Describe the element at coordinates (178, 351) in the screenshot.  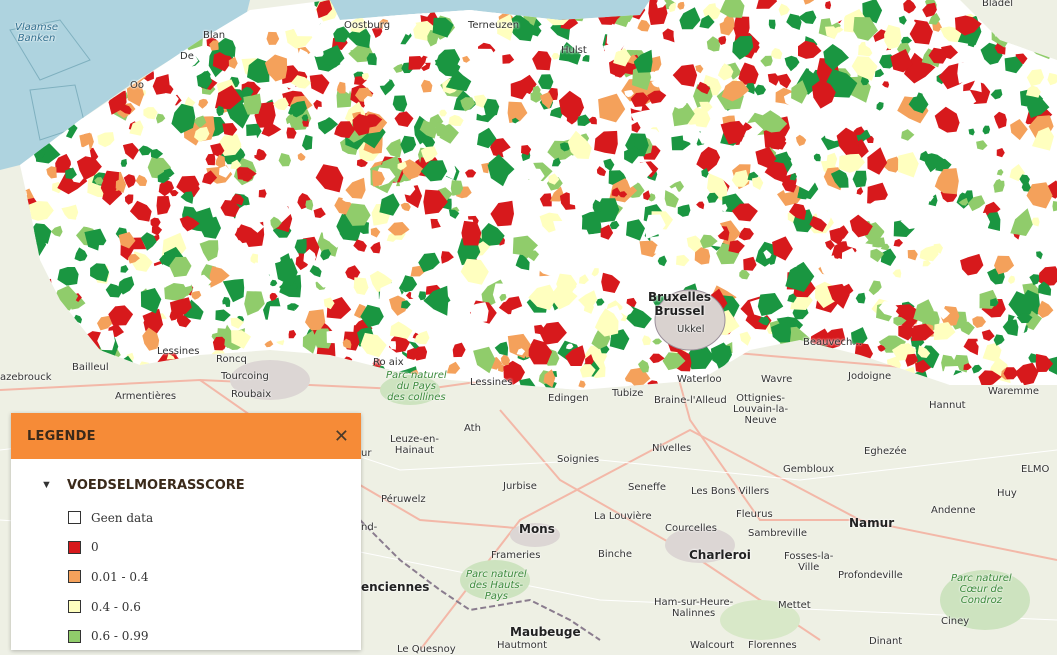
I see `place-label-lessines-west: Lessines` at that location.